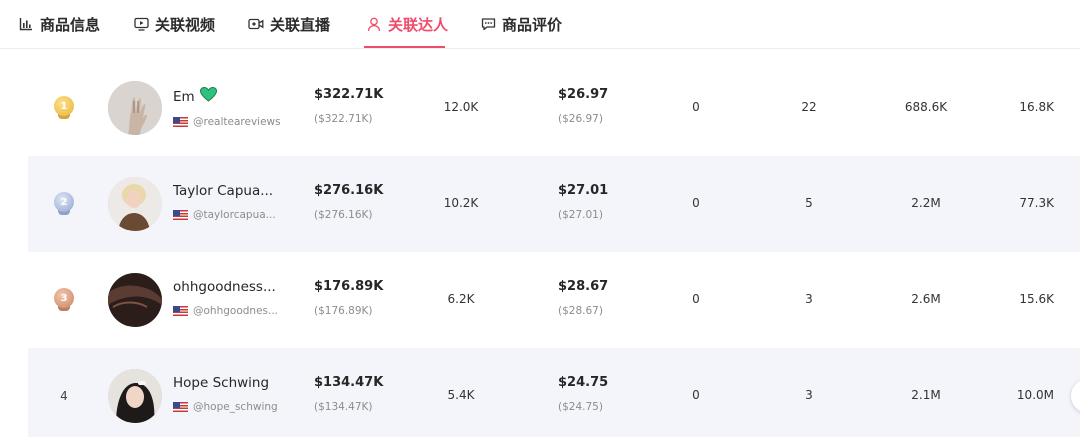  What do you see at coordinates (580, 407) in the screenshot?
I see `avg-price-sub: ($24.75)` at bounding box center [580, 407].